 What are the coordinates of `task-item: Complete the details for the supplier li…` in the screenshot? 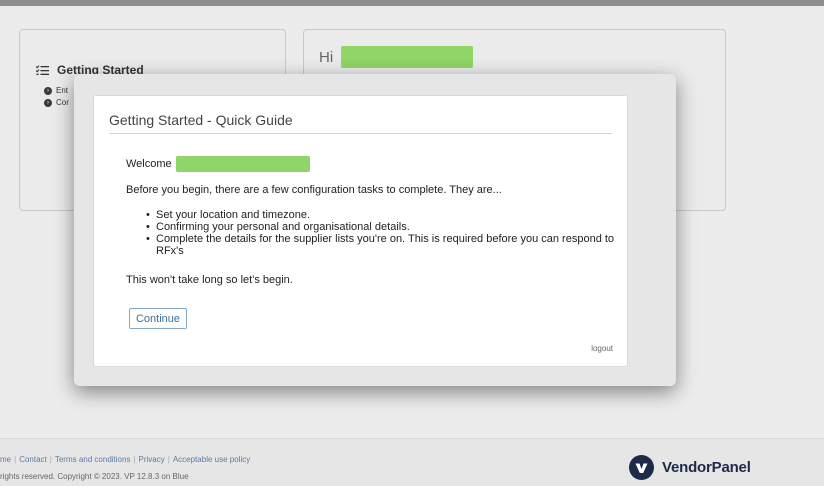 It's located at (381, 245).